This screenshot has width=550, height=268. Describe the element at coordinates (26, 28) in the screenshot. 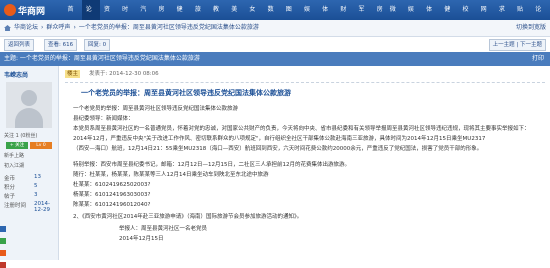

I see `breadcrumb-item-forum: 华商论坛` at that location.